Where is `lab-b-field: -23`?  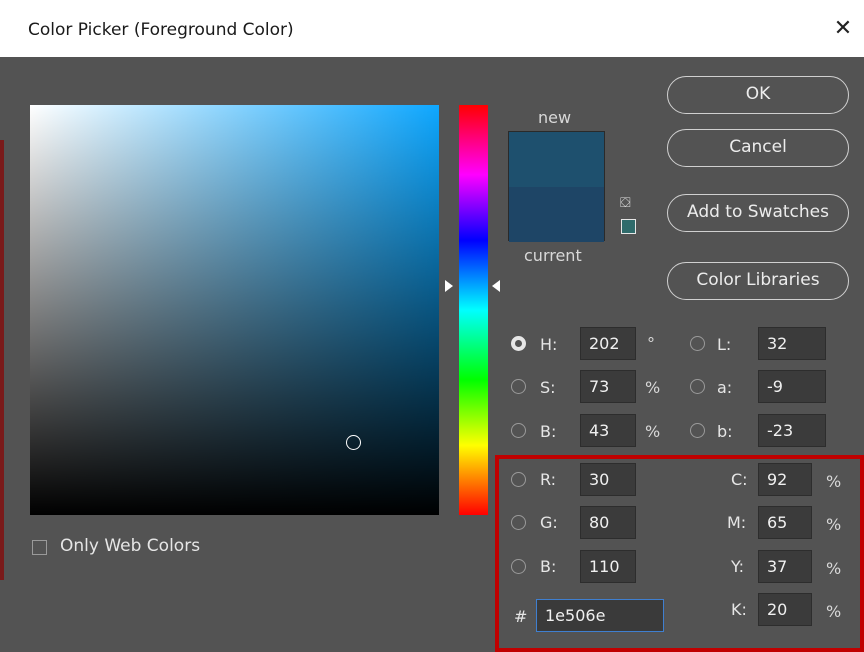 lab-b-field: -23 is located at coordinates (792, 430).